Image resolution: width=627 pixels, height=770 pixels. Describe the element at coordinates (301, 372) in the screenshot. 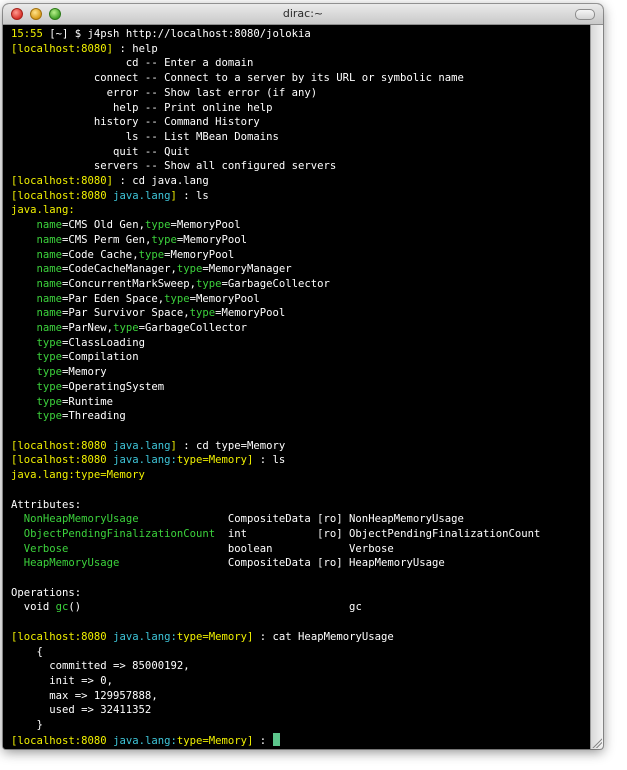

I see `mbean-list-item: type=Memory` at that location.